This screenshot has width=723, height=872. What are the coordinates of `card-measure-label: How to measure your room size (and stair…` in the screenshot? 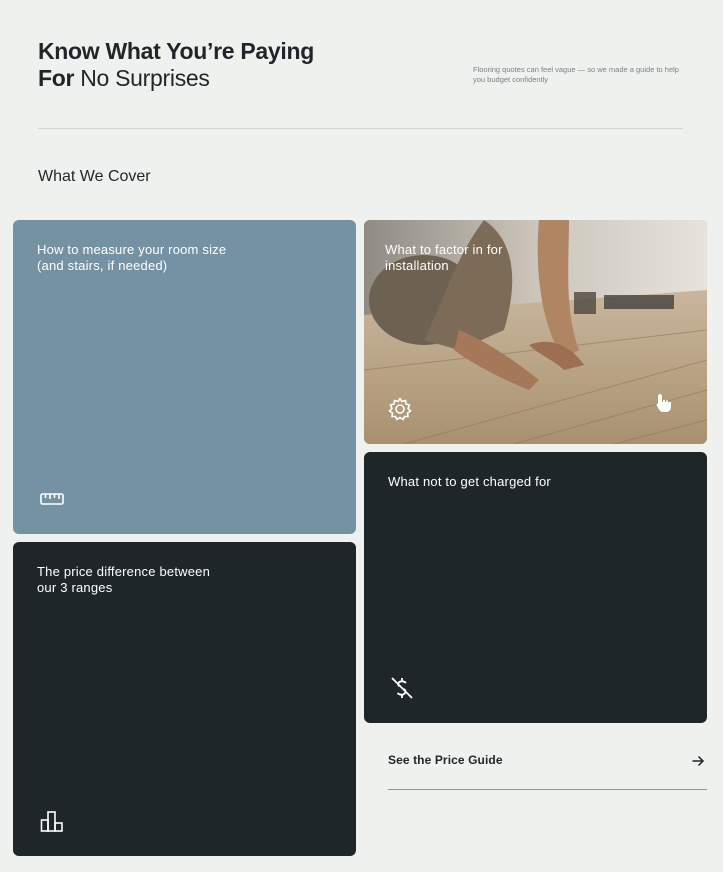 It's located at (132, 257).